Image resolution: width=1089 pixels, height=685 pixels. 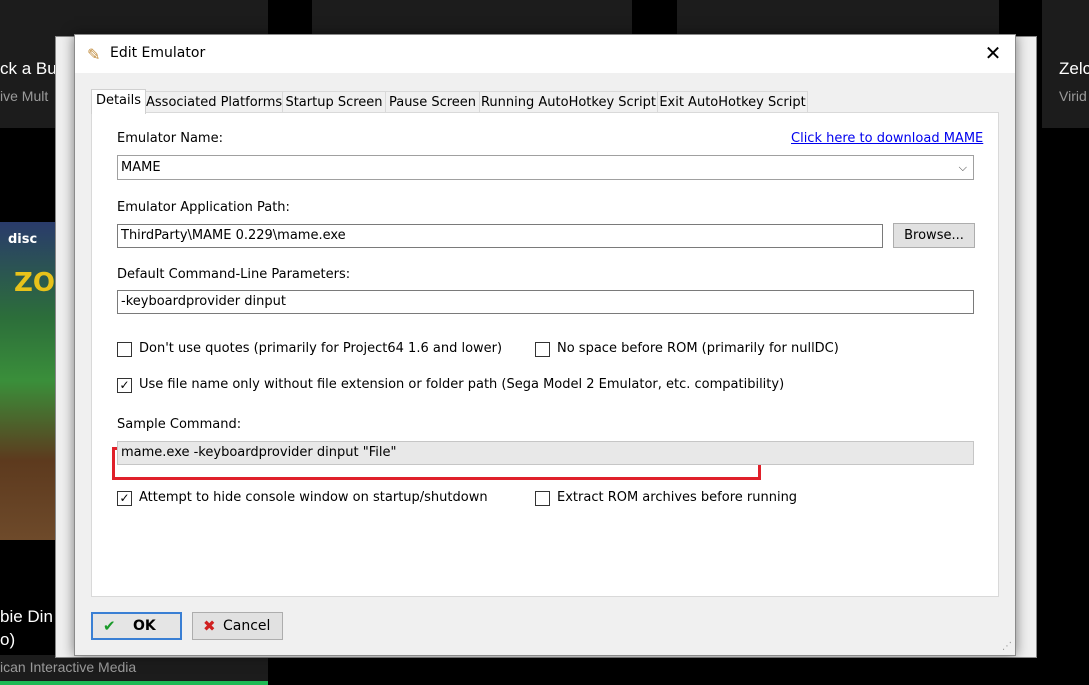 I want to click on tab-startup-screen: Startup Screen, so click(x=334, y=102).